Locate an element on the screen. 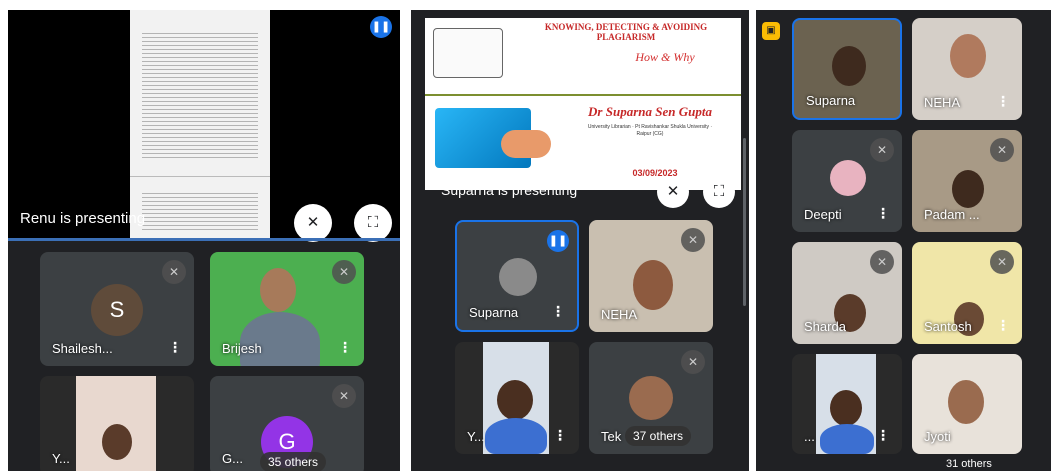 Image resolution: width=1051 pixels, height=471 pixels. presenting-label: Renu is presenting is located at coordinates (83, 218).